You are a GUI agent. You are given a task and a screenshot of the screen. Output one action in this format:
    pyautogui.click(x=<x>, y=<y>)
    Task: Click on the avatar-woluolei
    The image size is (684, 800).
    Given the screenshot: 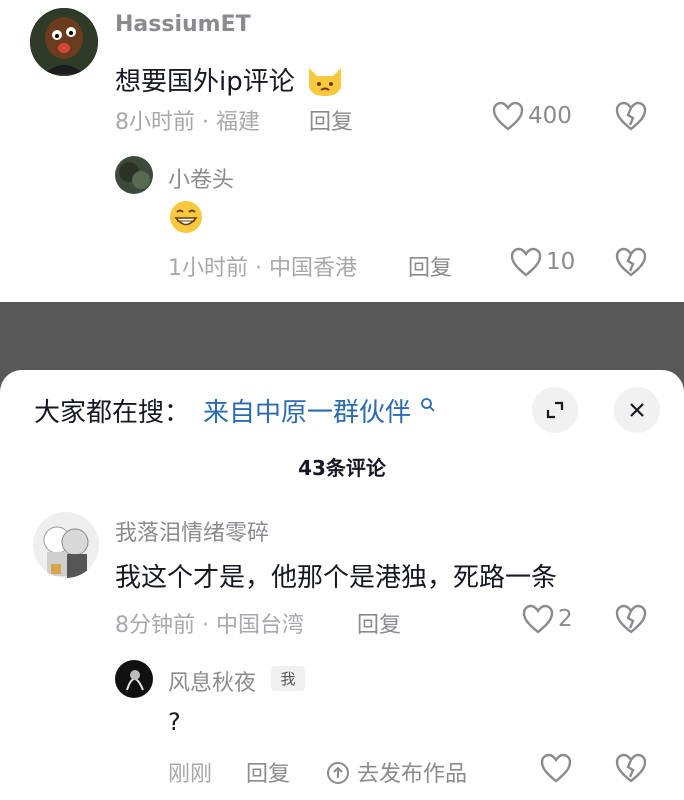 What is the action you would take?
    pyautogui.click(x=66, y=545)
    